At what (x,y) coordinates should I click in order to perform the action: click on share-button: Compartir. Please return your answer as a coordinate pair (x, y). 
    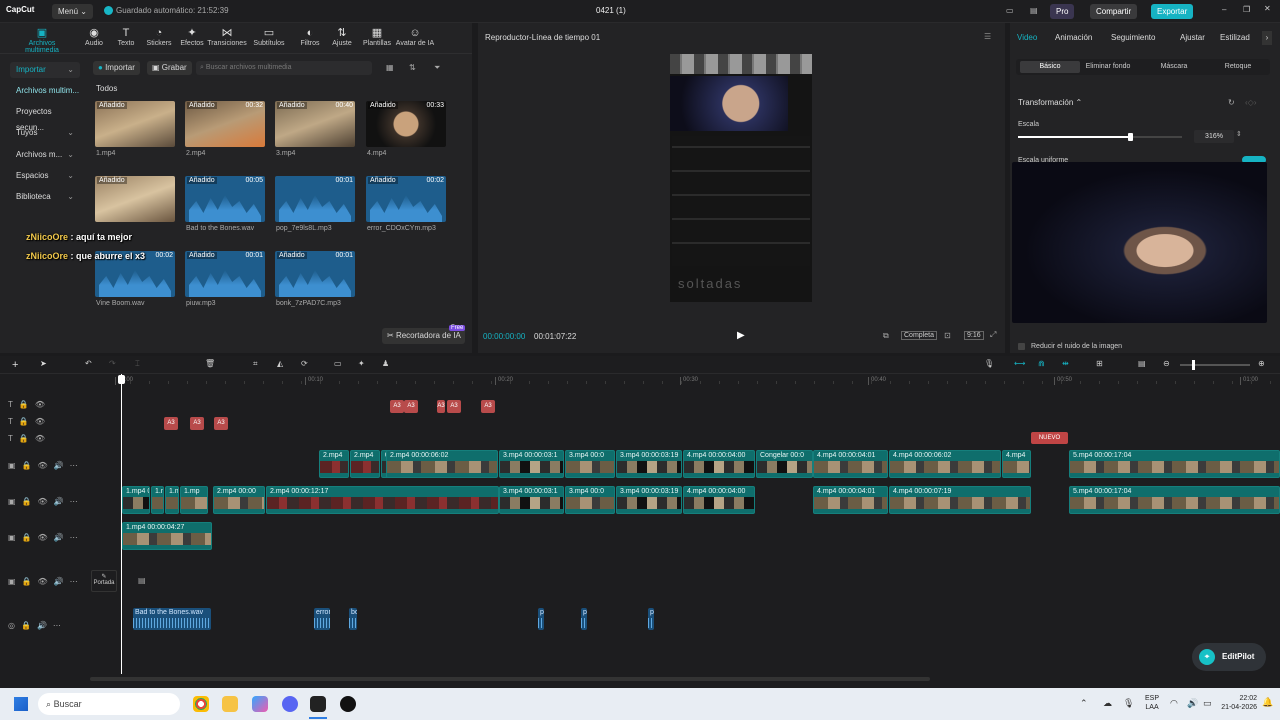
    Looking at the image, I should click on (1114, 11).